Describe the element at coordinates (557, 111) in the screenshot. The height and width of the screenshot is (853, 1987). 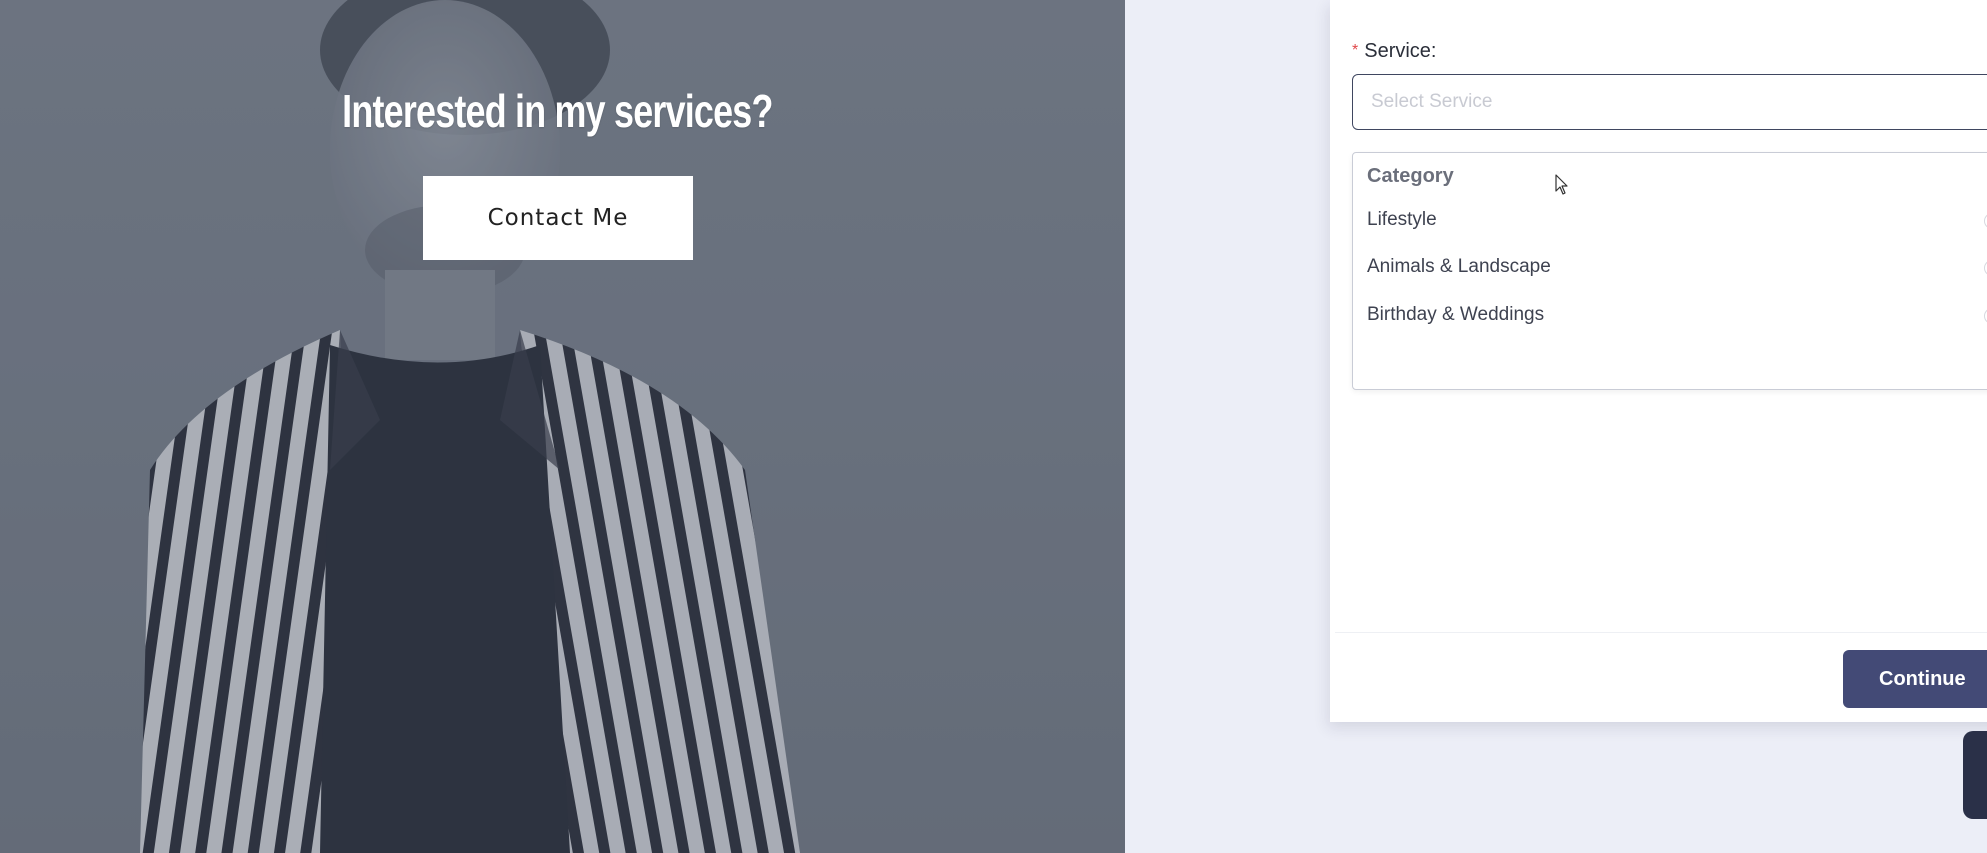
I see `hero-title: Interested in my services?` at that location.